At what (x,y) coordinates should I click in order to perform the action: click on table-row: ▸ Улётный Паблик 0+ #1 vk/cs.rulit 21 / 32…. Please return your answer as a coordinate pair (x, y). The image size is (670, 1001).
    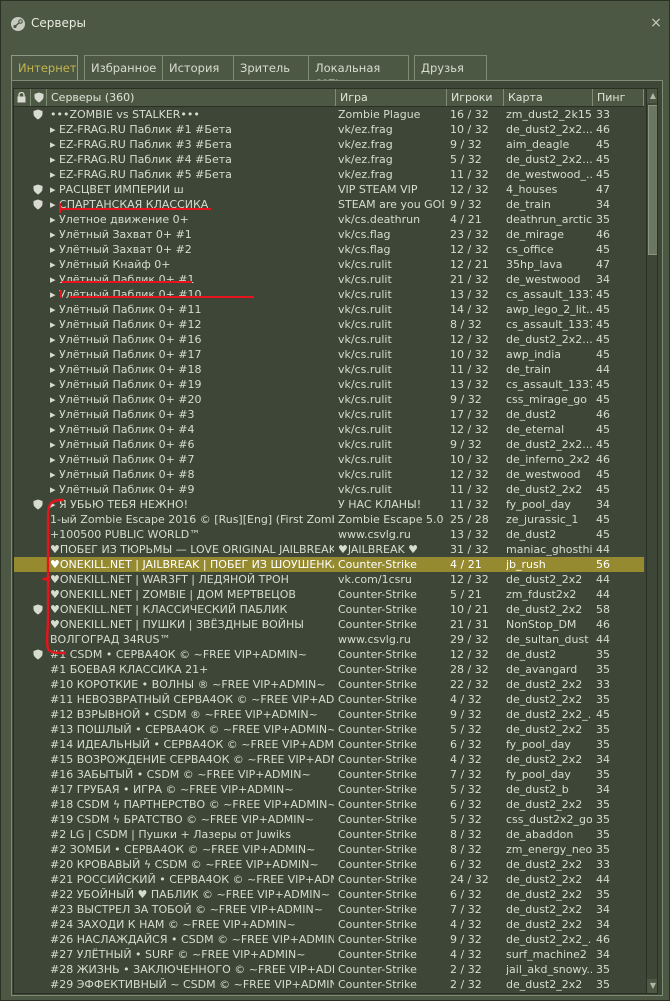
    Looking at the image, I should click on (329, 279).